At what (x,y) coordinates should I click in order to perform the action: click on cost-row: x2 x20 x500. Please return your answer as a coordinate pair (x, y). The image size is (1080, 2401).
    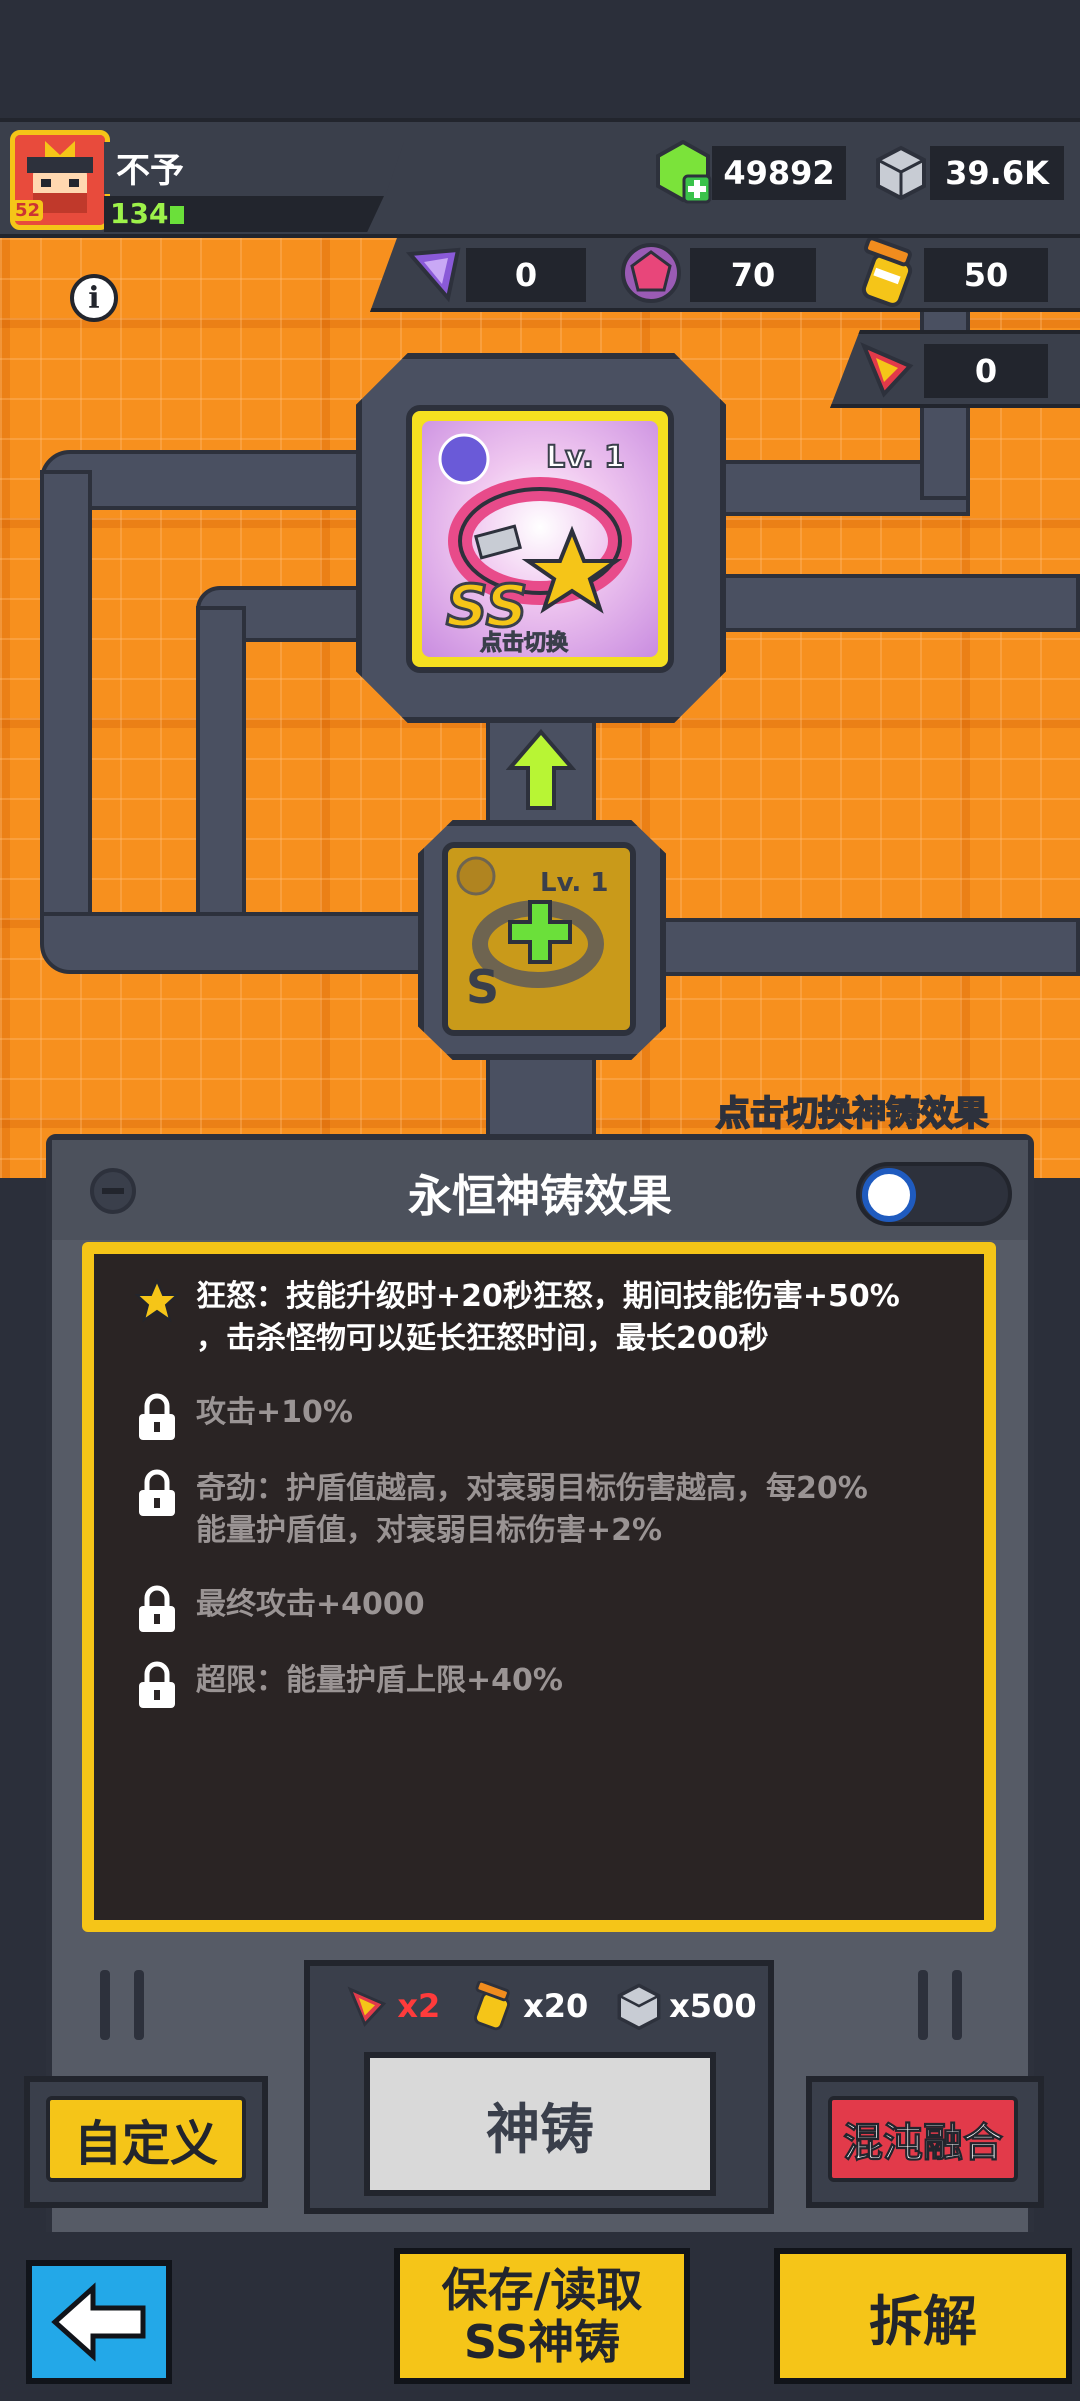
    Looking at the image, I should click on (550, 2006).